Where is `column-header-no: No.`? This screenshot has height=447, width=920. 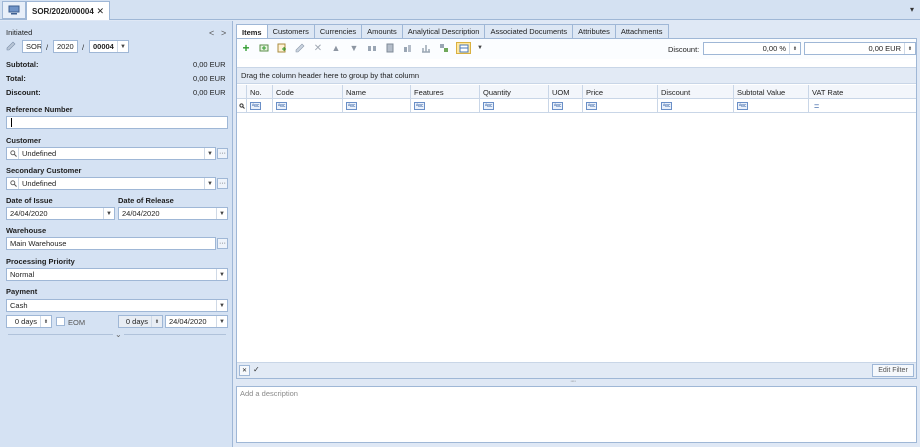
column-header-no: No. is located at coordinates (260, 92).